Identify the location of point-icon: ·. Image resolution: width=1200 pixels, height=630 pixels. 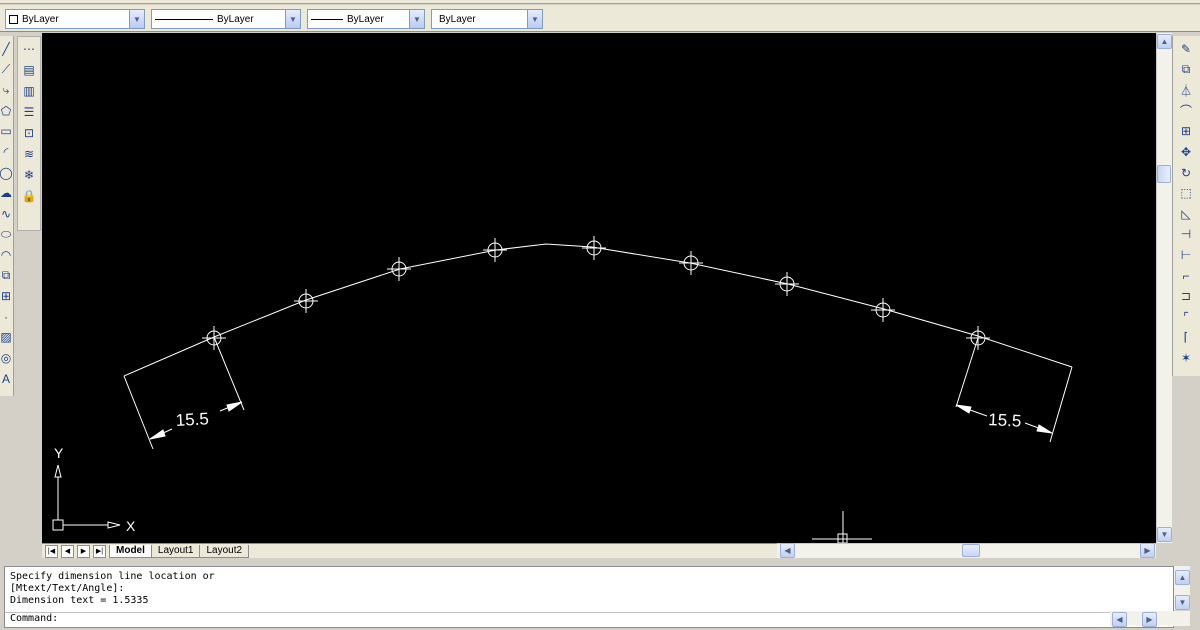
(7, 317).